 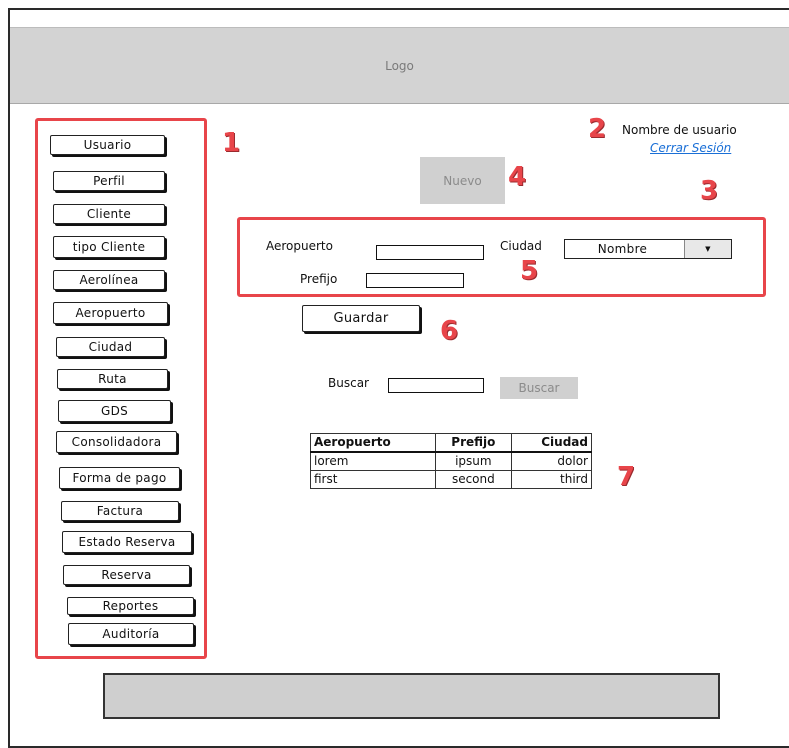 I want to click on sidebar-item-perfil: Perfil, so click(x=109, y=181).